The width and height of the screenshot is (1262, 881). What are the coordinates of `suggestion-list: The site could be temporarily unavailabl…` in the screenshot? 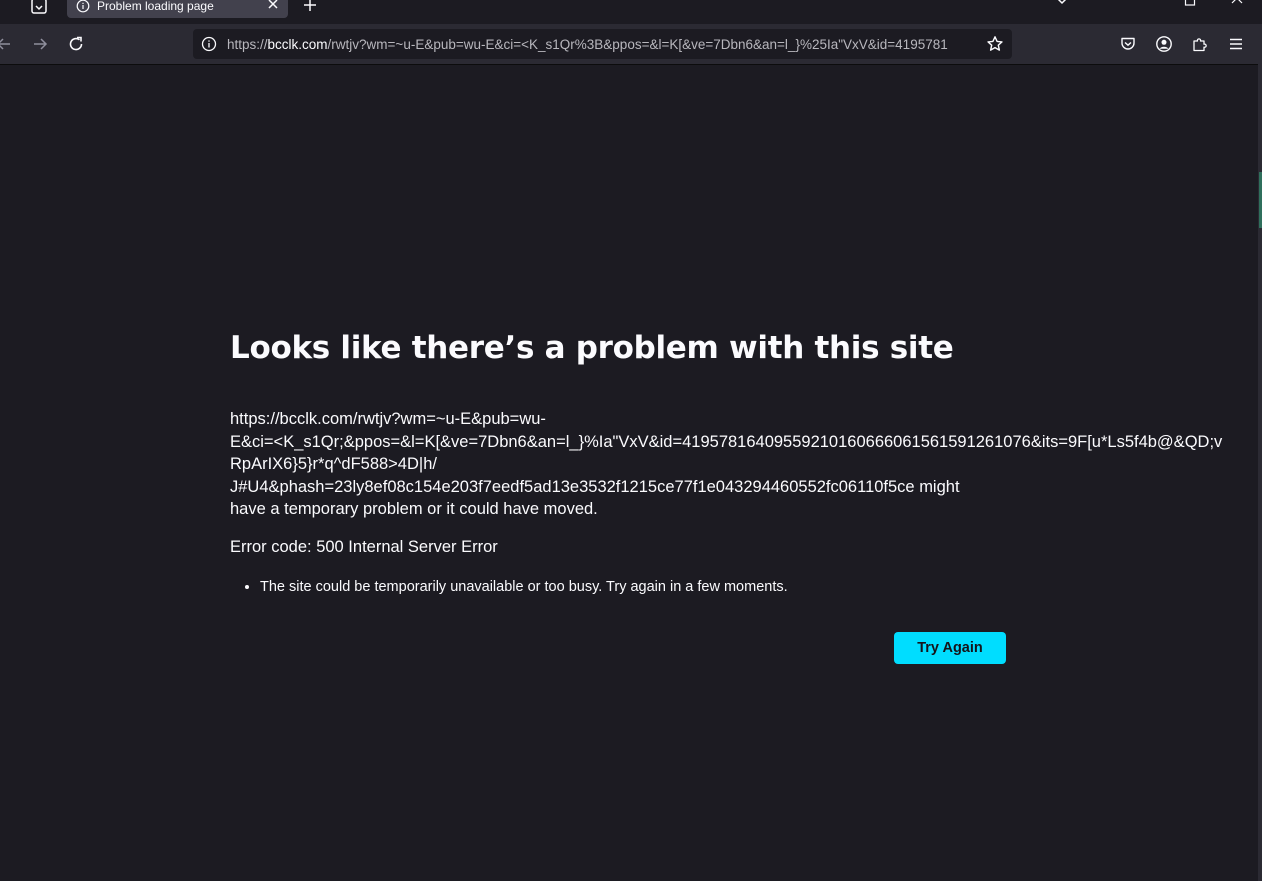 It's located at (509, 587).